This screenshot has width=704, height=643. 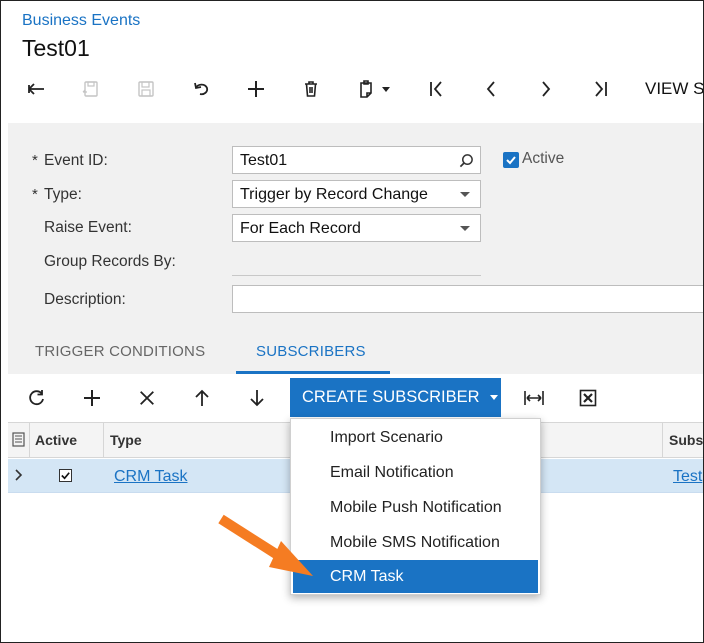 I want to click on save-close-icon, so click(x=90, y=89).